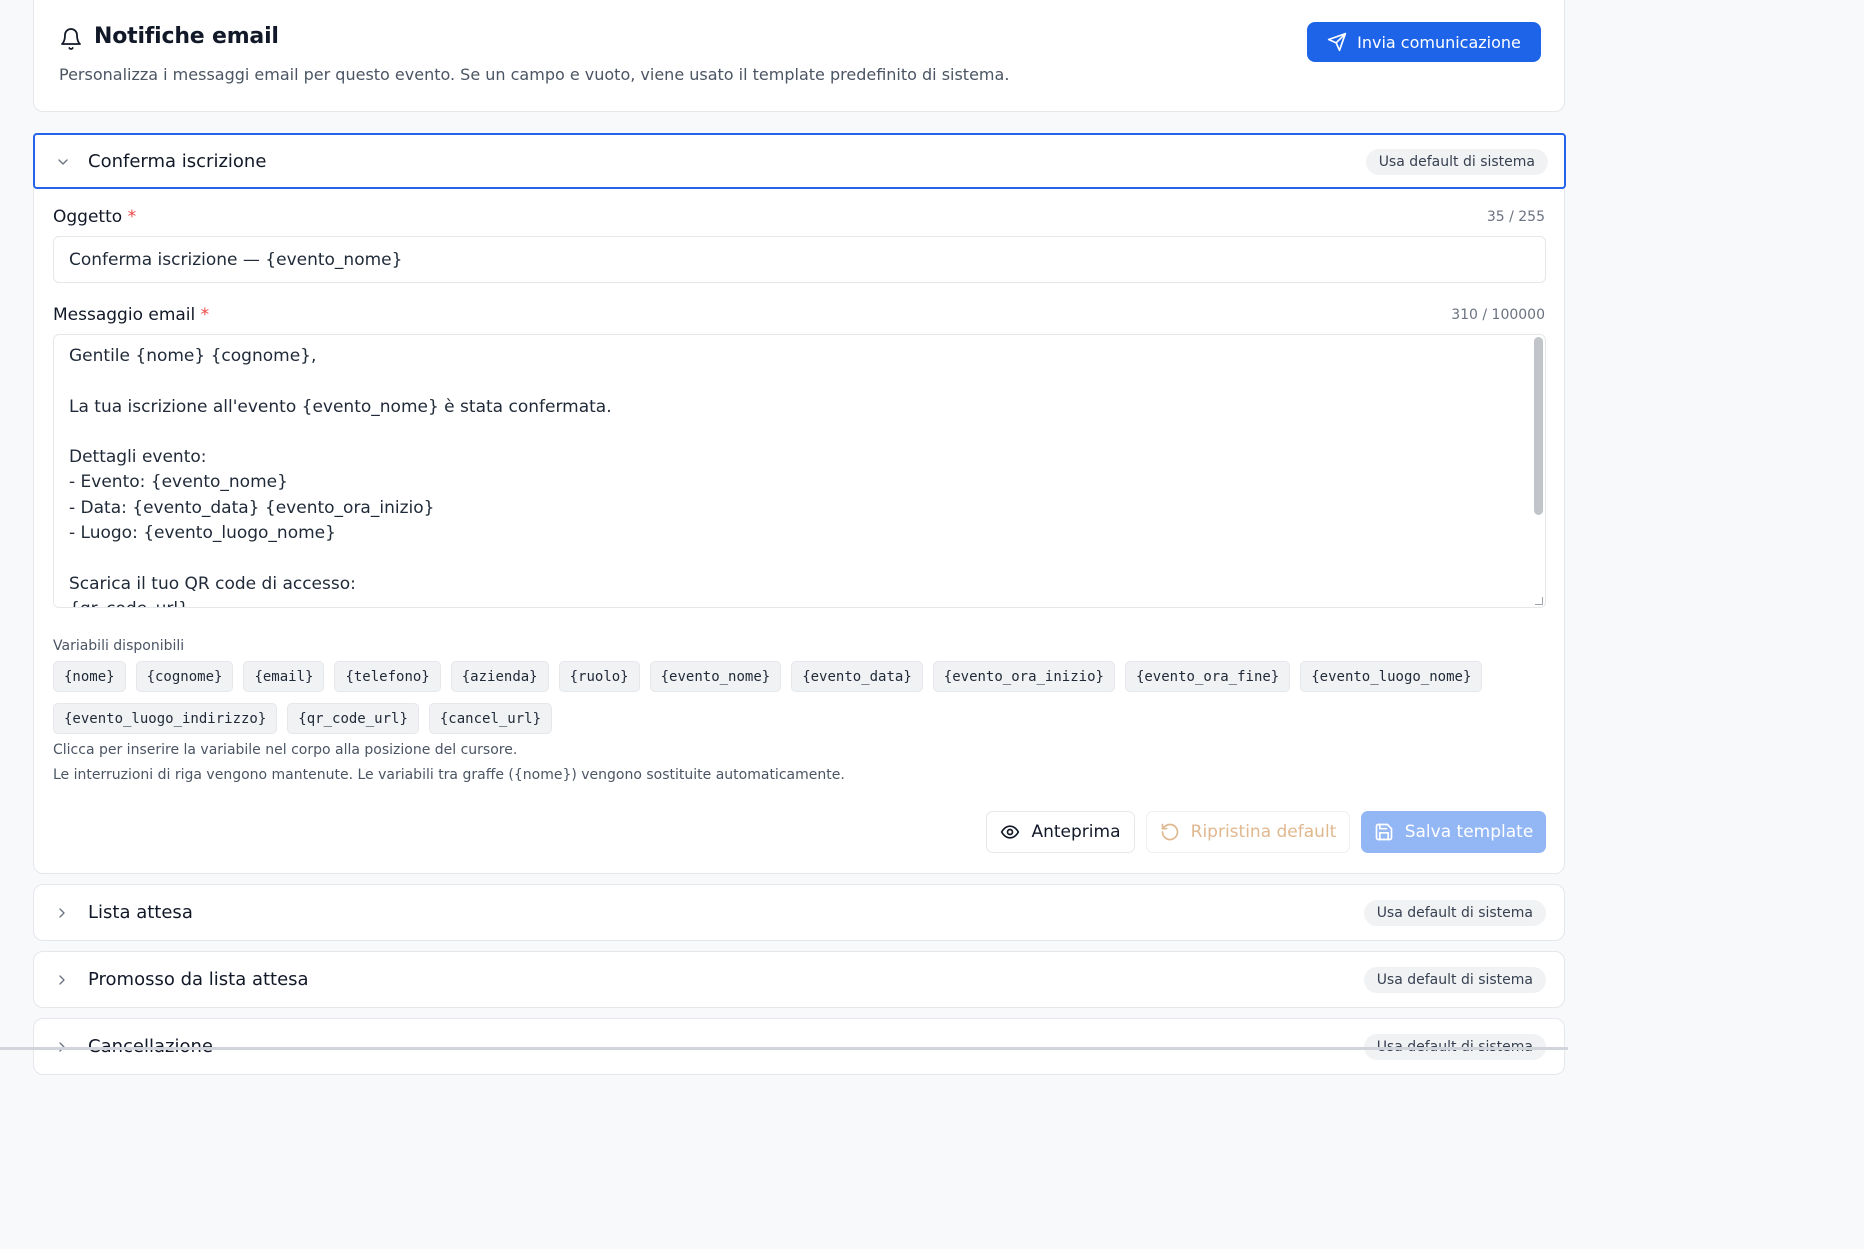  I want to click on variable-chip: {evento_data}, so click(857, 676).